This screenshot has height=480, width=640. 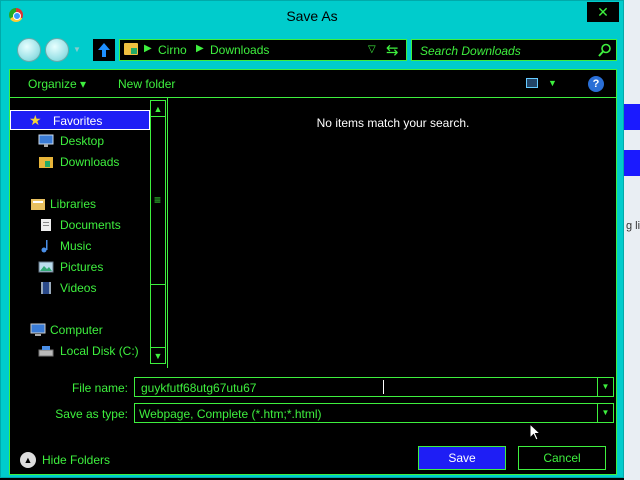 What do you see at coordinates (596, 84) in the screenshot?
I see `help-button: ?` at bounding box center [596, 84].